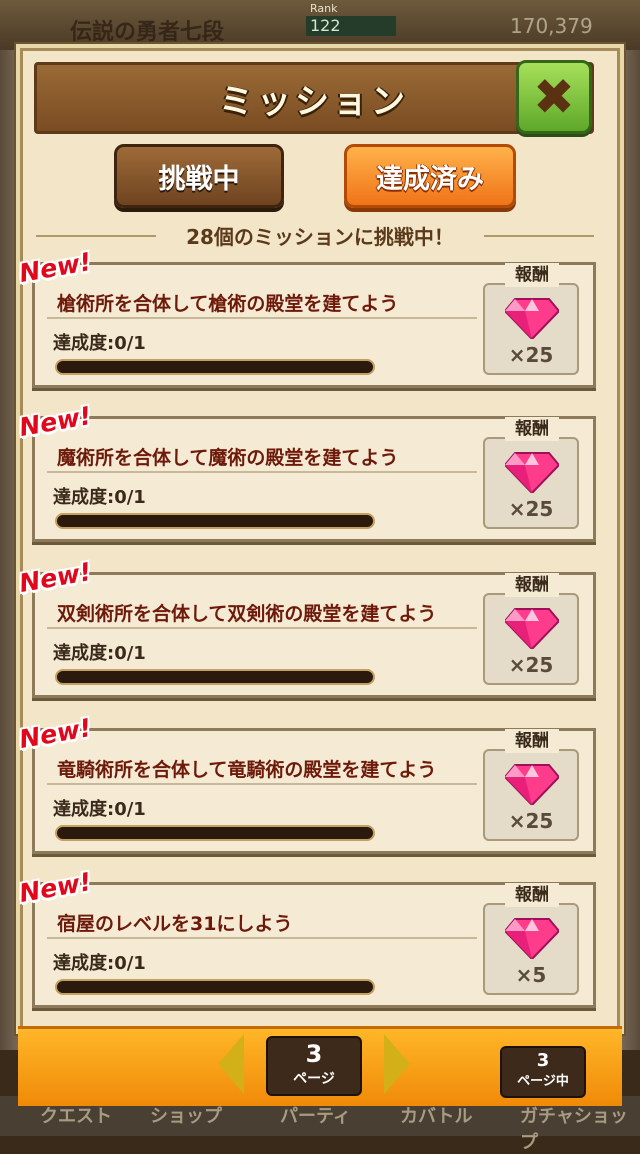 The image size is (640, 1154). What do you see at coordinates (397, 1064) in the screenshot?
I see `next-page-arrow-icon` at bounding box center [397, 1064].